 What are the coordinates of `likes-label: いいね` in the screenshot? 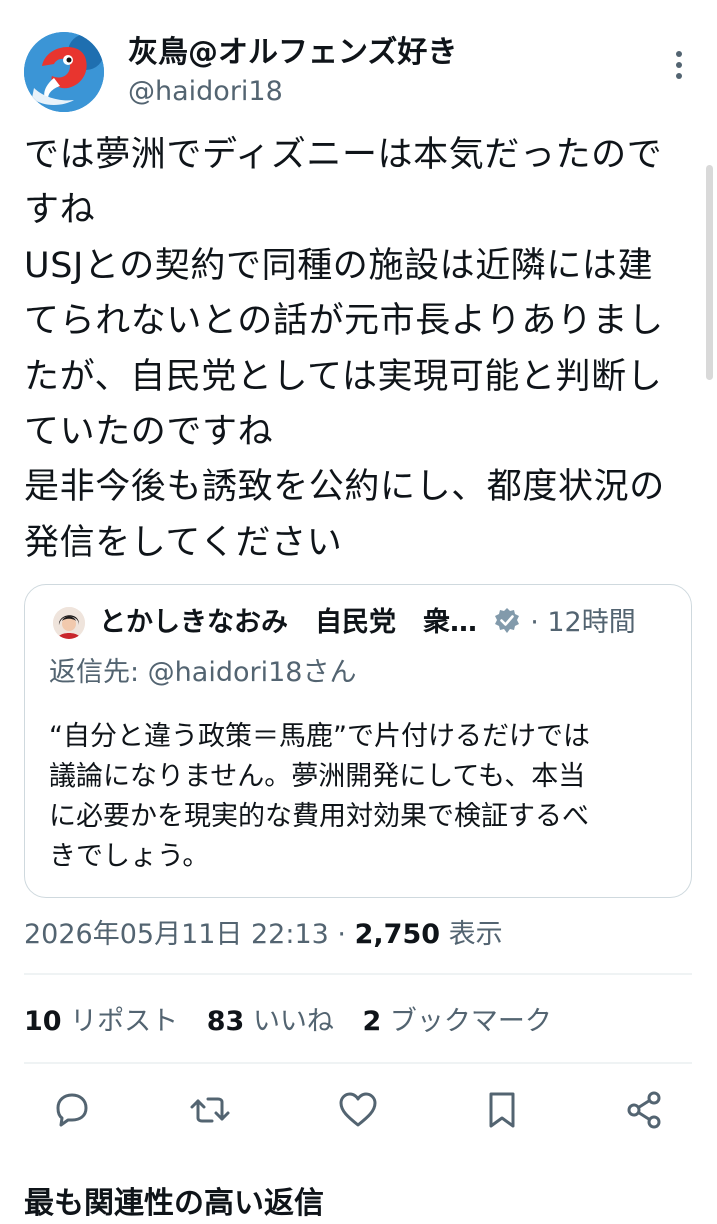 It's located at (293, 1021).